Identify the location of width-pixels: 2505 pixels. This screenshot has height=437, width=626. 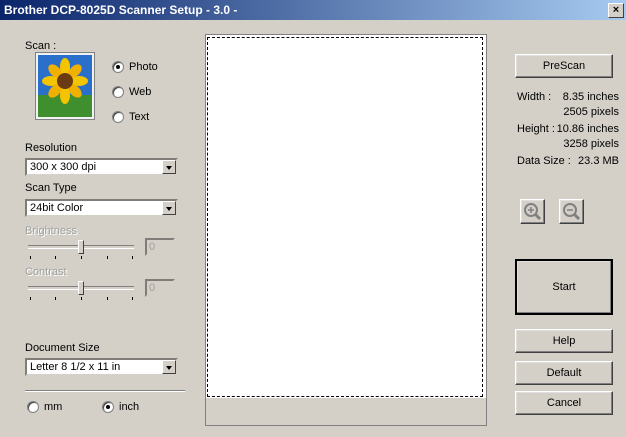
(591, 112).